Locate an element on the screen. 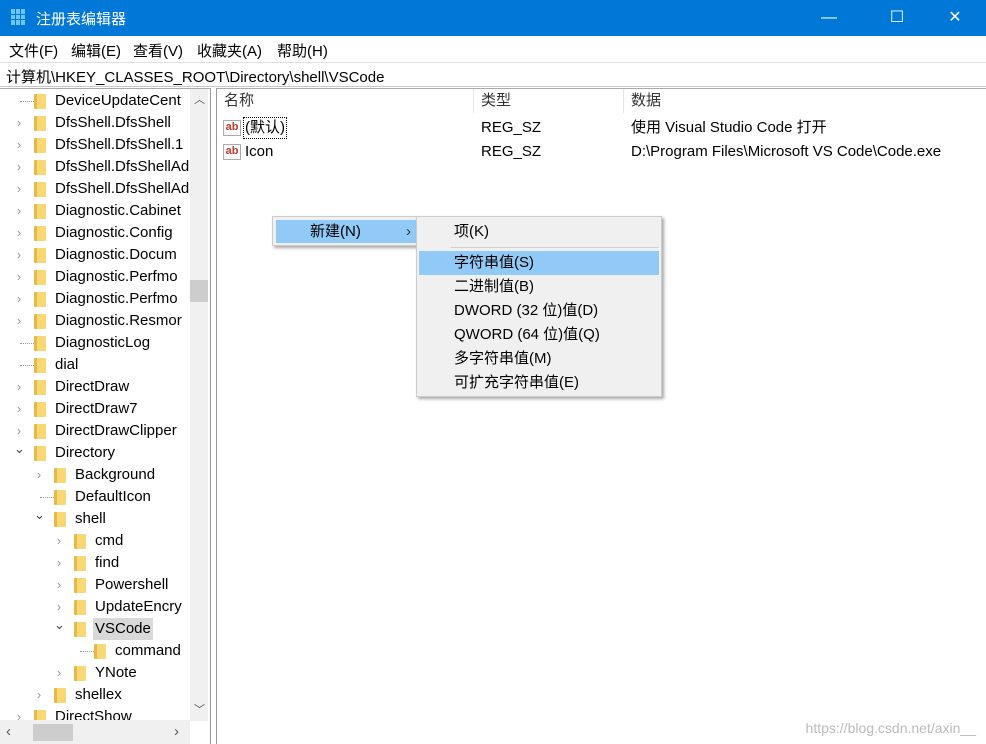 The width and height of the screenshot is (986, 744). menu-favorites: 收藏夹(A) is located at coordinates (229, 50).